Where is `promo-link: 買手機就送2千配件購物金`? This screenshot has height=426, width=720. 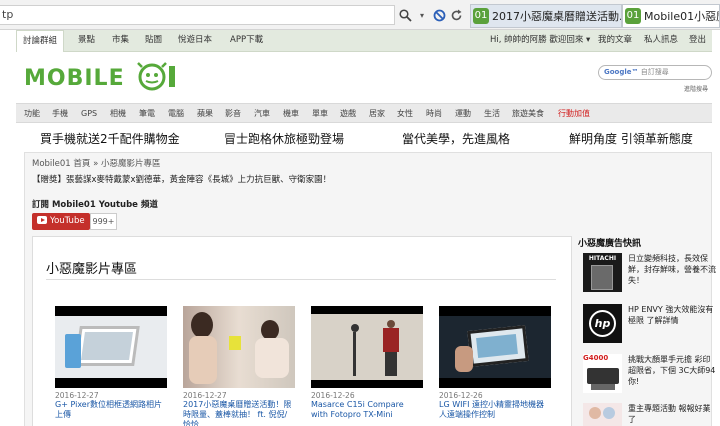
promo-link: 買手機就送2千配件購物金 is located at coordinates (110, 138).